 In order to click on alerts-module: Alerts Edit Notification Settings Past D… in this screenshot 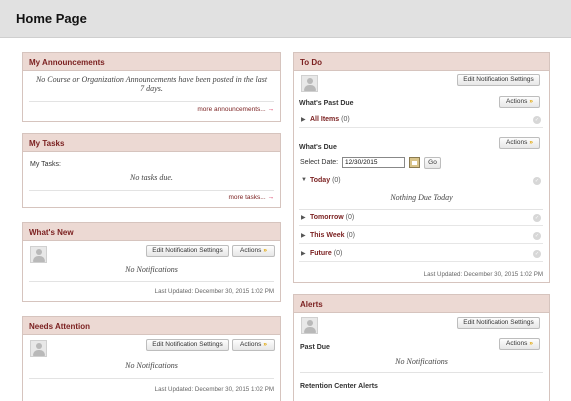, I will do `click(421, 347)`.